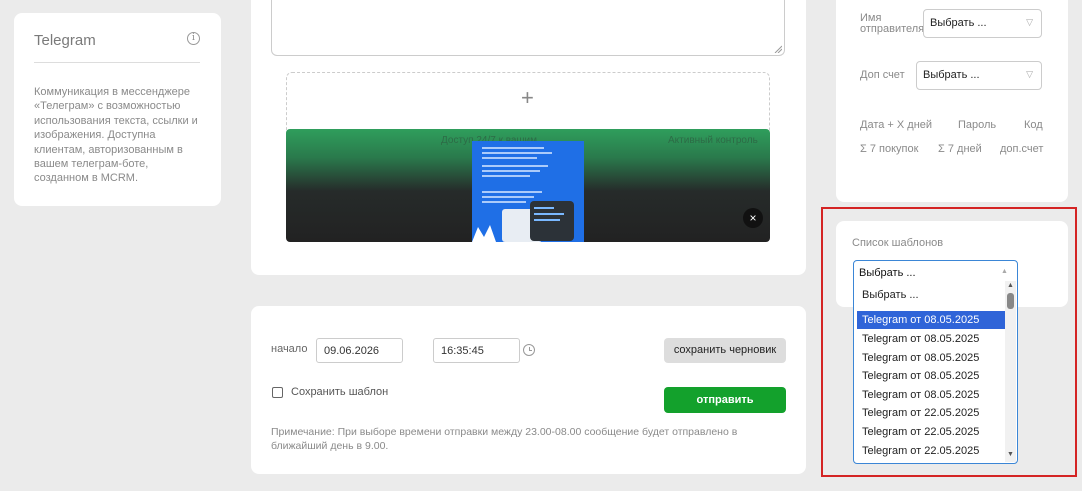 The height and width of the screenshot is (491, 1082). I want to click on message-textarea, so click(528, 28).